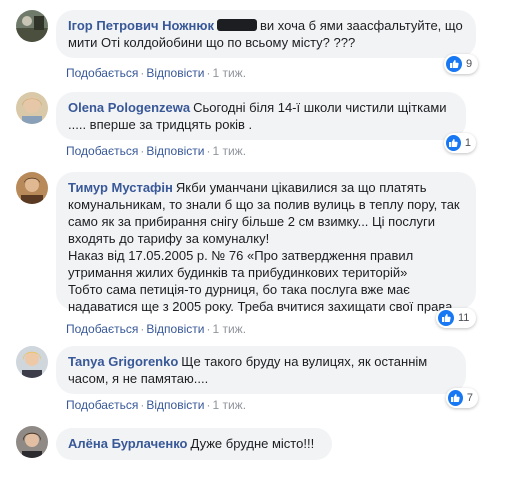 This screenshot has height=480, width=521. I want to click on comment-author: Алёна Бурлаченко, so click(128, 443).